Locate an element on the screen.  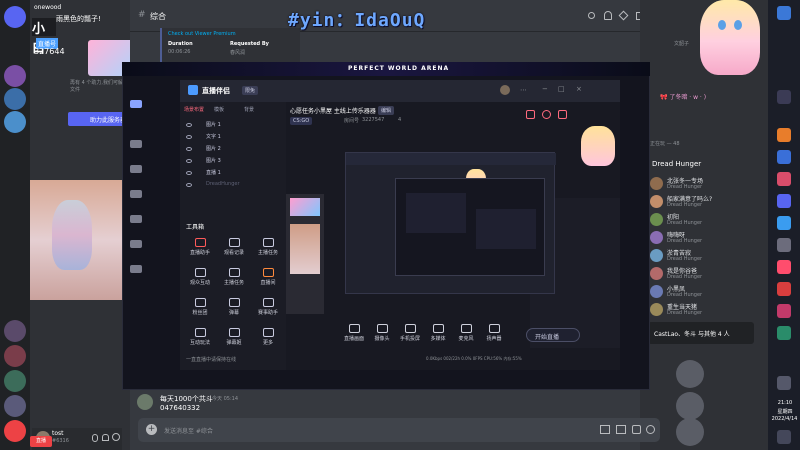
thread-icon is located at coordinates (591, 15).